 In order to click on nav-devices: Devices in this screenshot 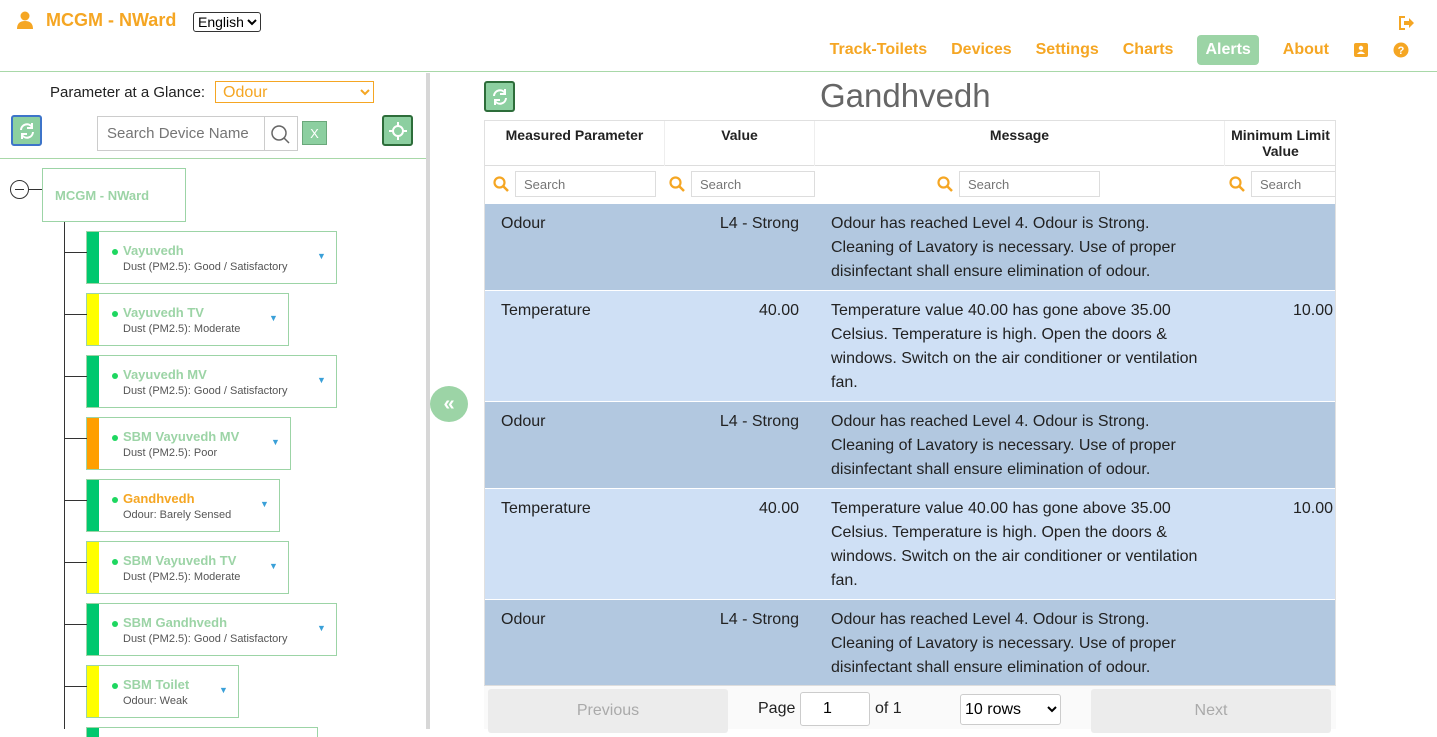, I will do `click(981, 50)`.